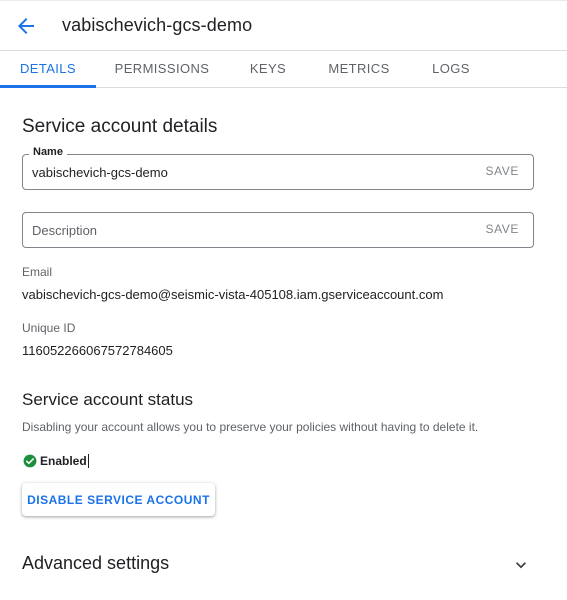 This screenshot has width=567, height=600. What do you see at coordinates (283, 565) in the screenshot?
I see `advanced-settings-toggle: Advanced settings` at bounding box center [283, 565].